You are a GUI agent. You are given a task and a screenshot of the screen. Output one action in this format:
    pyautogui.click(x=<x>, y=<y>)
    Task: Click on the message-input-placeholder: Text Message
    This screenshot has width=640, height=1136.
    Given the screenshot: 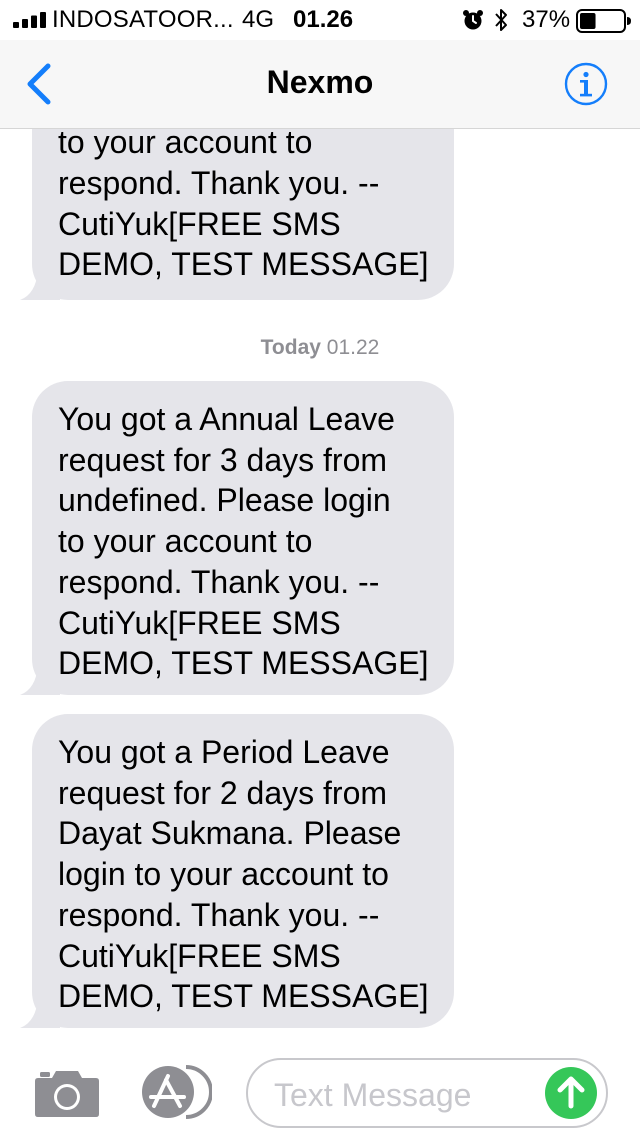 What is the action you would take?
    pyautogui.click(x=373, y=1095)
    